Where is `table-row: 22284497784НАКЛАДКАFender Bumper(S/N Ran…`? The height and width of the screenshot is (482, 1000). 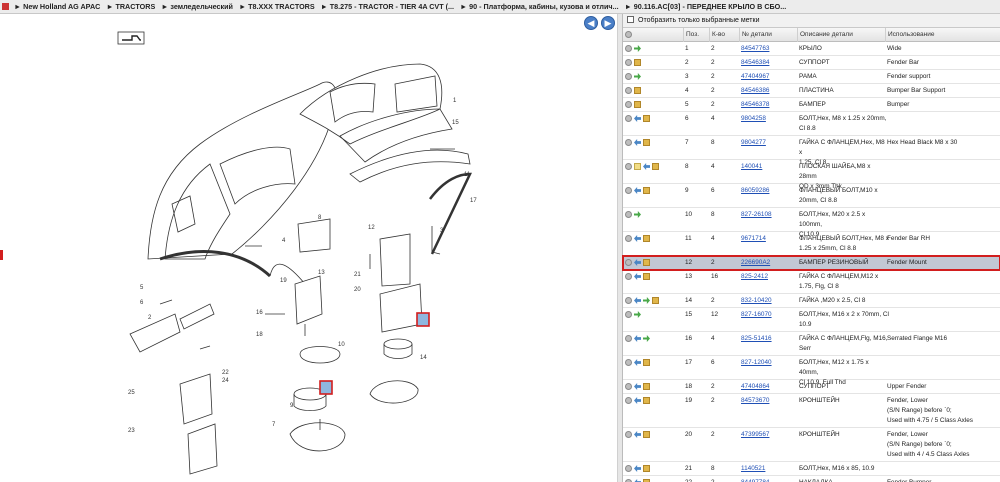 table-row: 22284497784НАКЛАДКАFender Bumper(S/N Ran… is located at coordinates (811, 479).